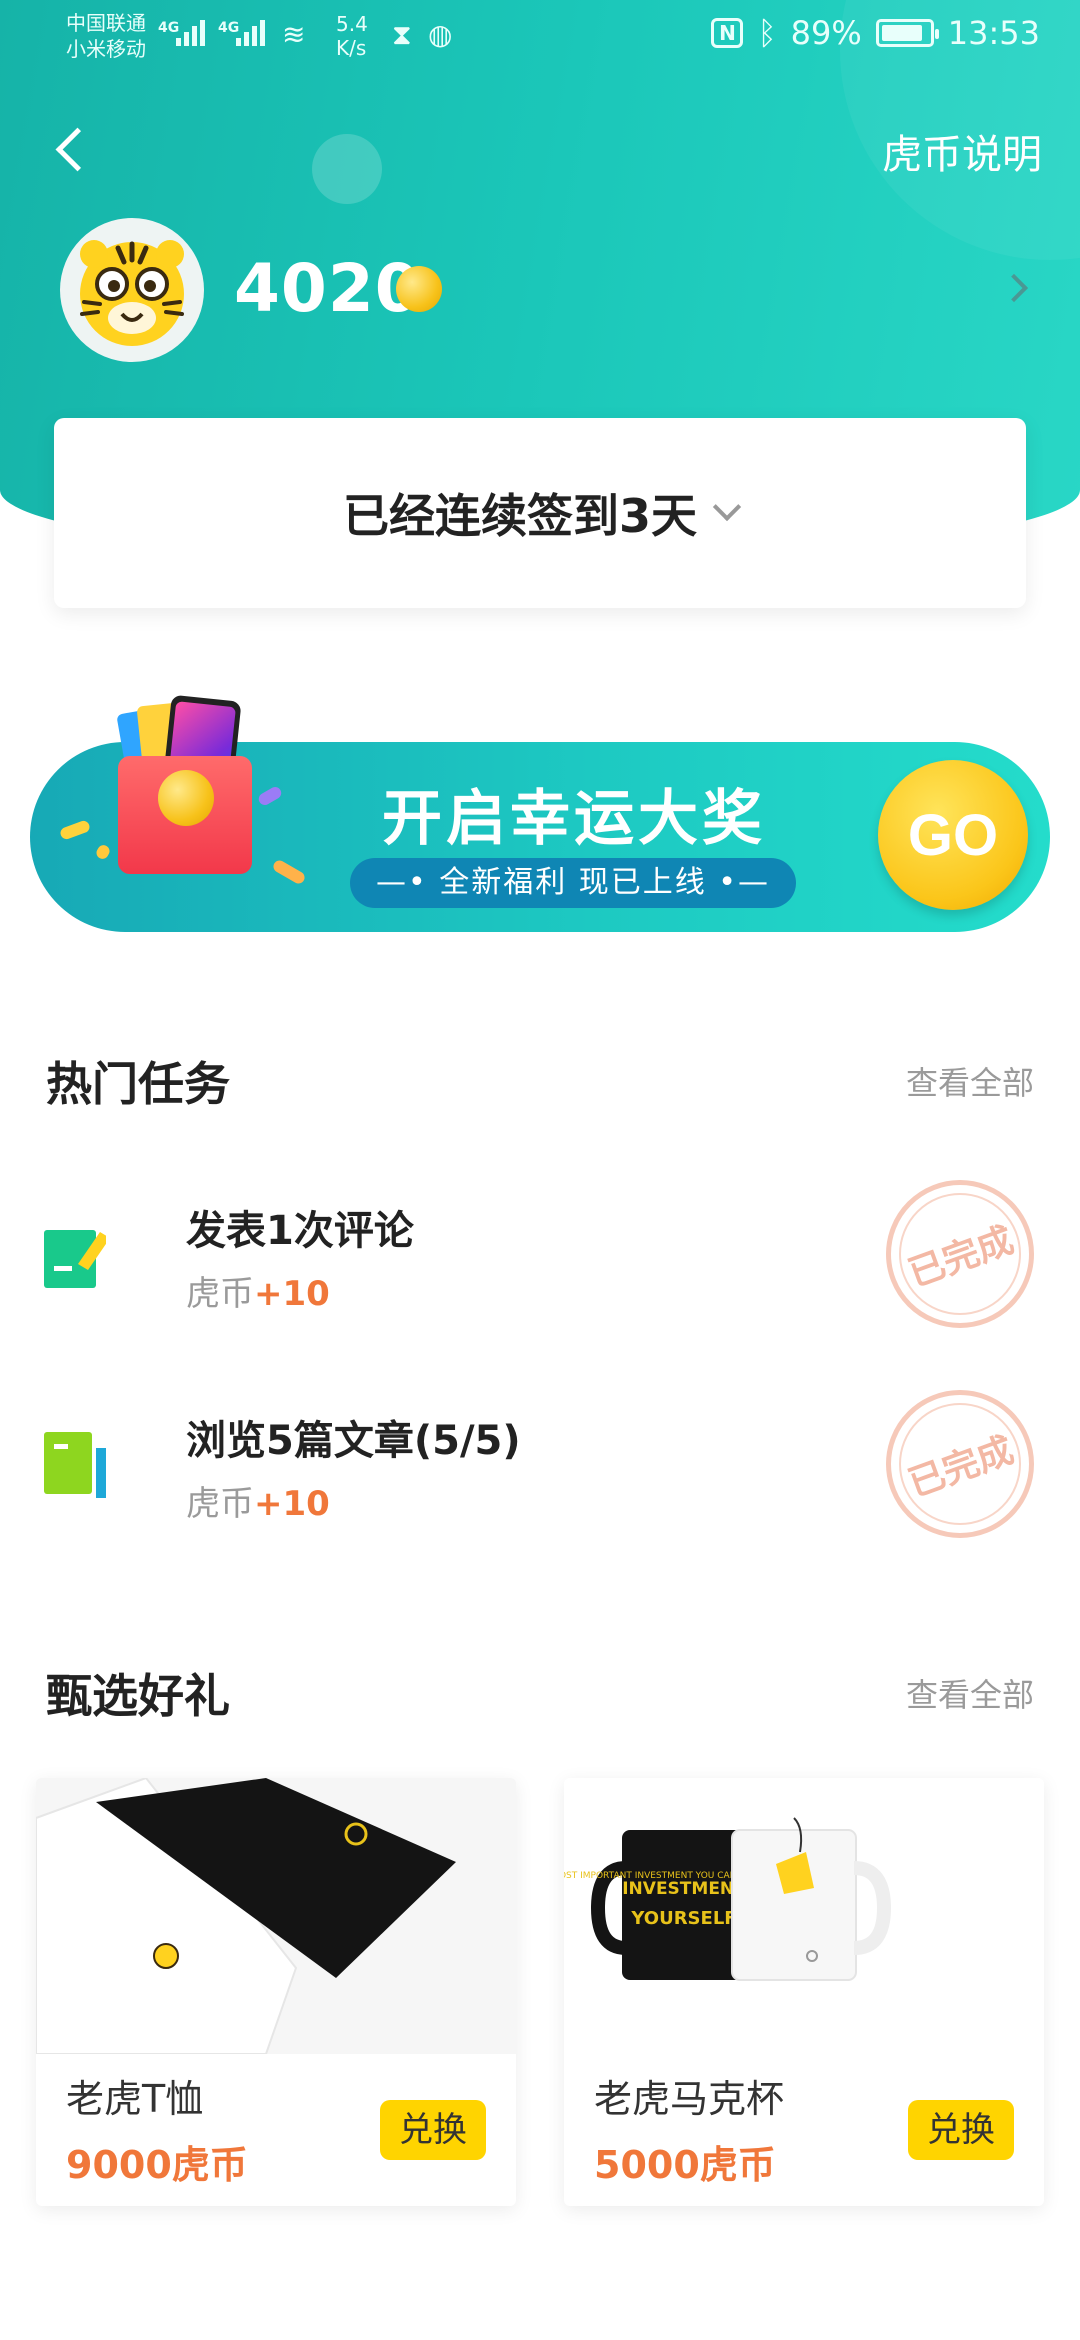  I want to click on bluetooth-icon: ᛒ, so click(767, 33).